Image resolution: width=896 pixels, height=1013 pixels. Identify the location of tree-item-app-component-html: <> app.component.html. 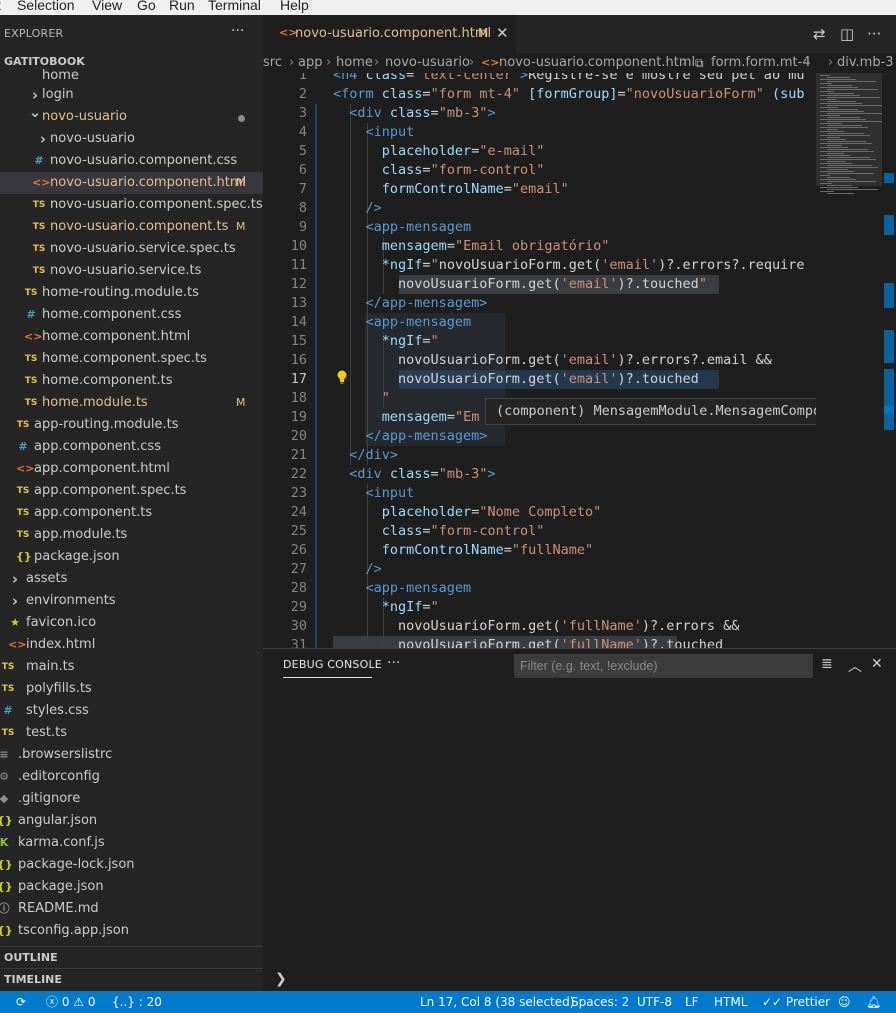
(131, 469).